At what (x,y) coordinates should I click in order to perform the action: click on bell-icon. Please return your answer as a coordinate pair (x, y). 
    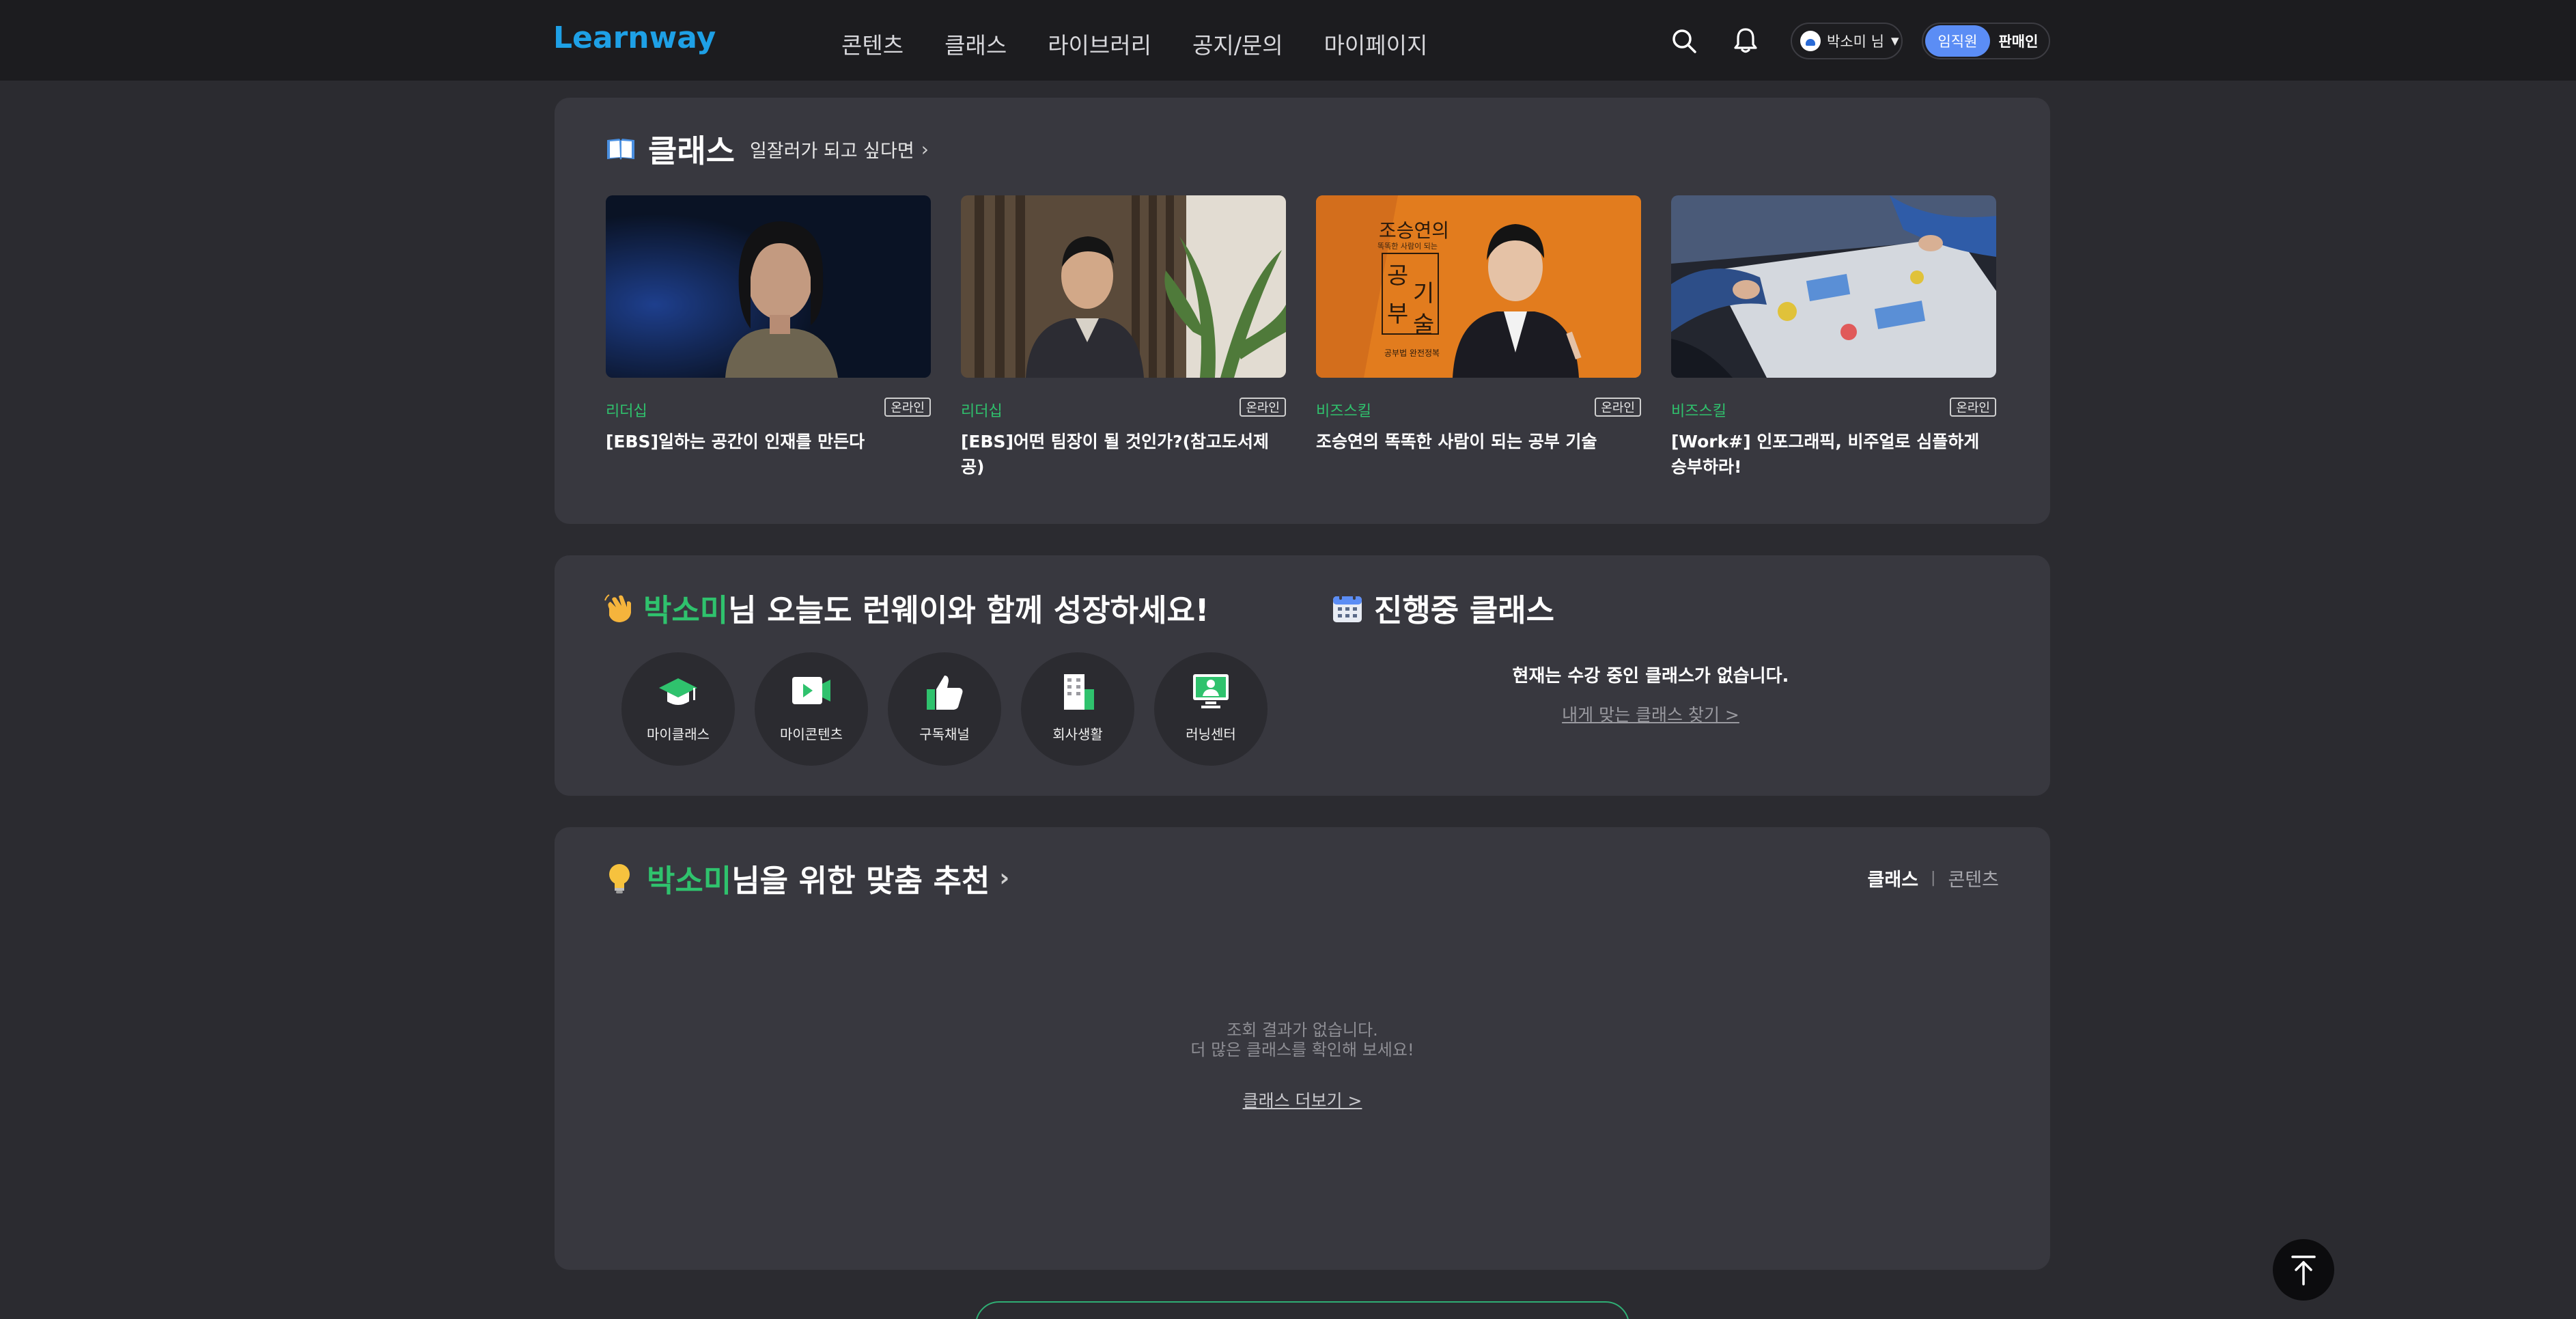
    Looking at the image, I should click on (1745, 41).